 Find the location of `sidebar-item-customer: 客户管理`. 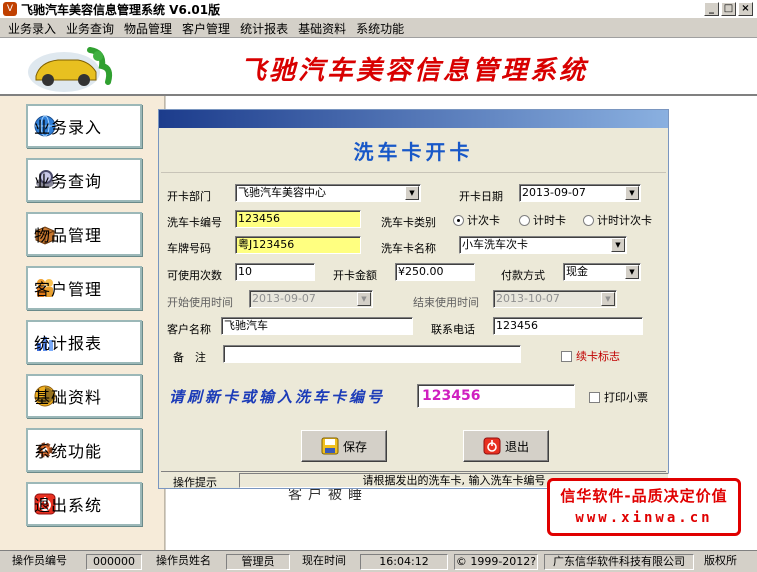

sidebar-item-customer: 客户管理 is located at coordinates (84, 288).